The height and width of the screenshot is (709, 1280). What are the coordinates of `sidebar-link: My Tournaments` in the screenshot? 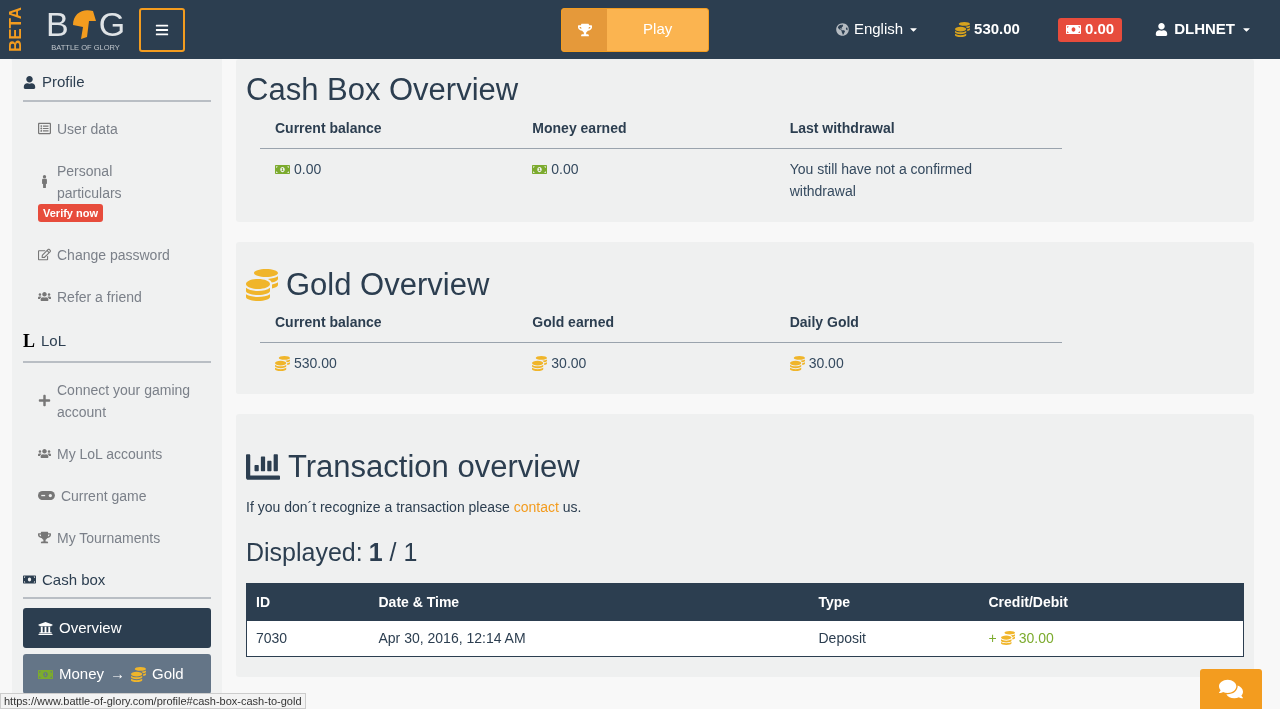 It's located at (109, 537).